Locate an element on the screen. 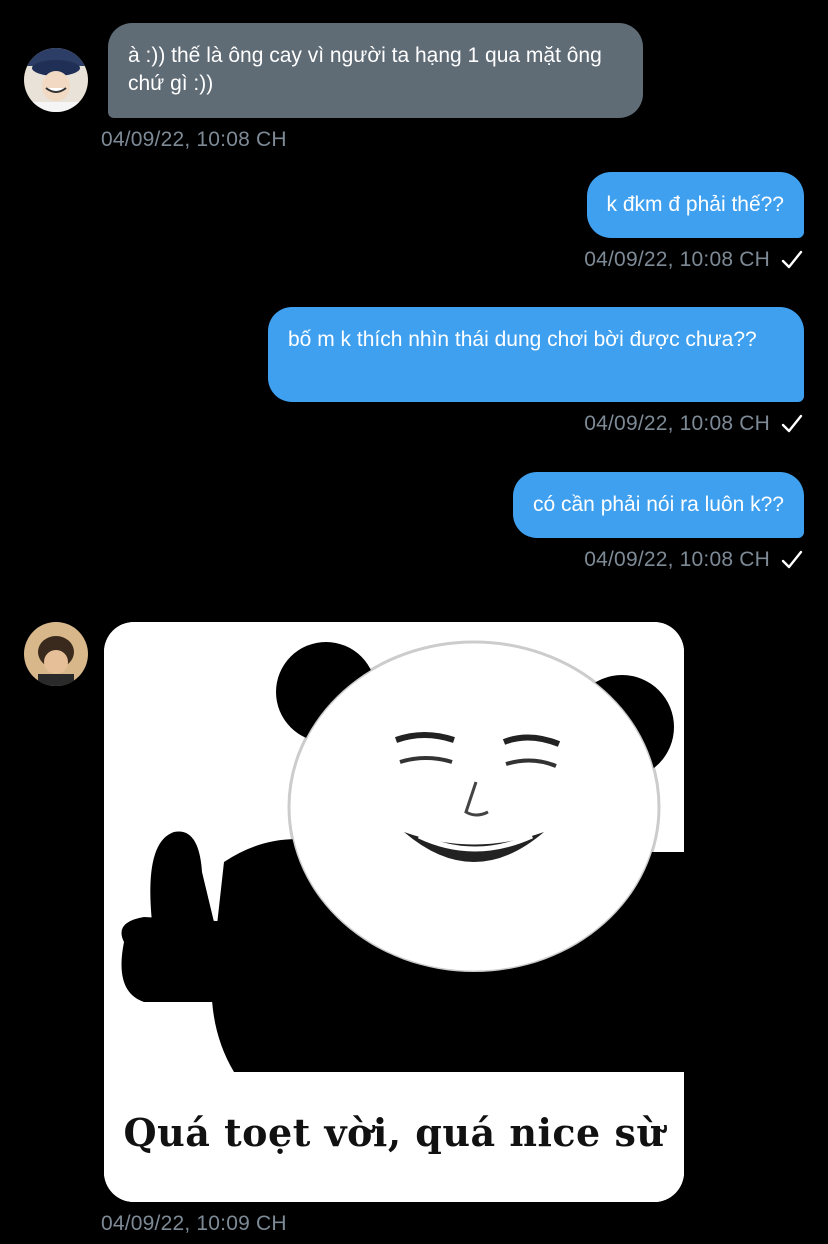 Image resolution: width=828 pixels, height=1244 pixels. message-bubble-outgoing: có cần phải nói ra luôn k?? is located at coordinates (658, 505).